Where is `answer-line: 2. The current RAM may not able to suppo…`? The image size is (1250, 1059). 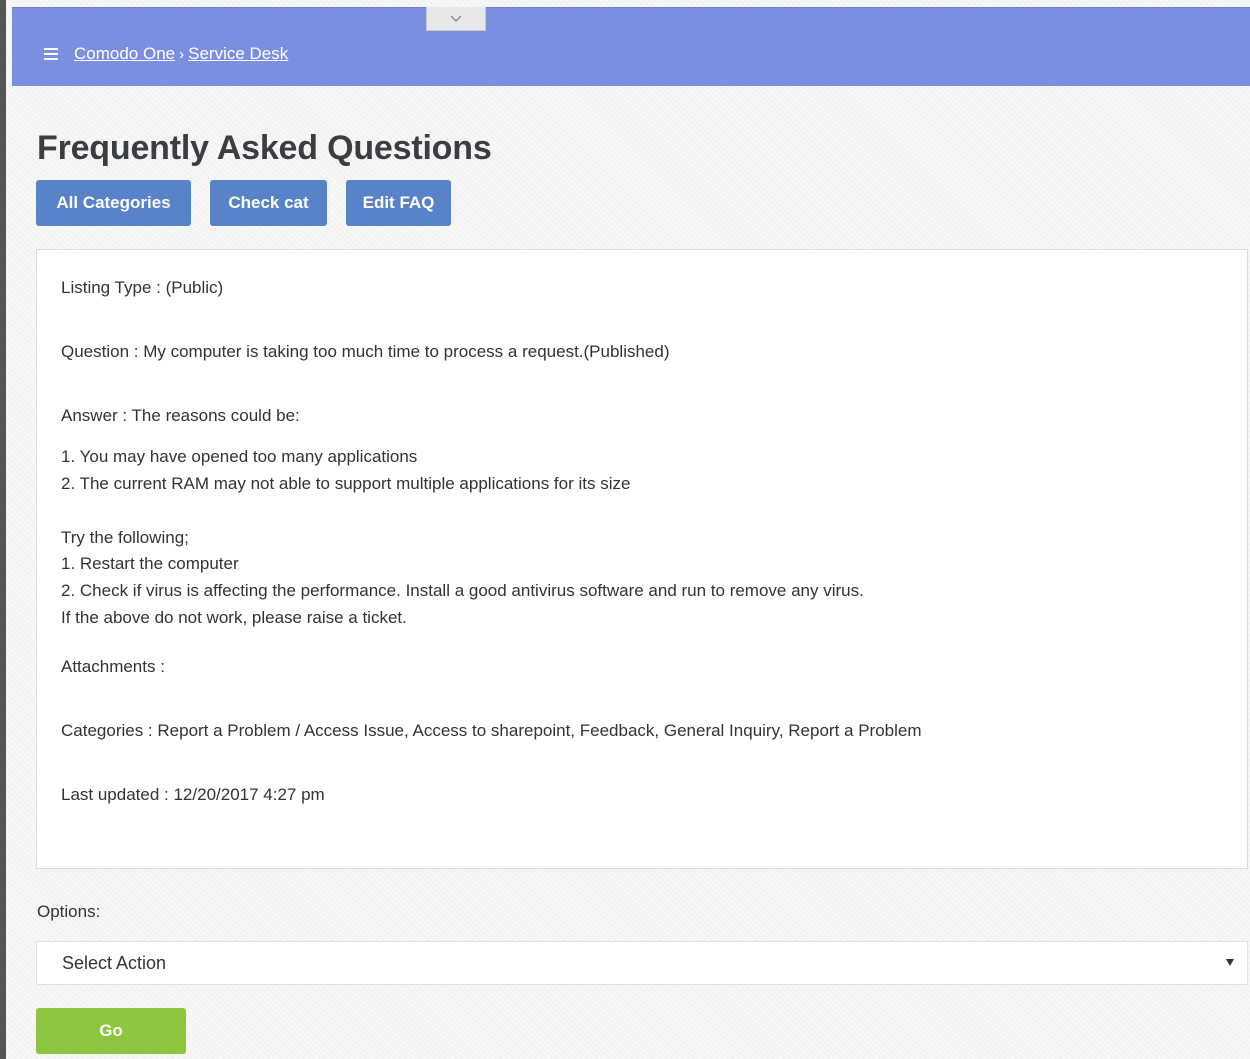
answer-line: 2. The current RAM may not able to suppo… is located at coordinates (346, 483).